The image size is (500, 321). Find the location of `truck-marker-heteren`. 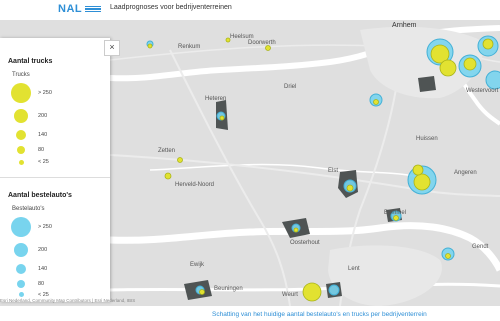

truck-marker-heteren is located at coordinates (222, 118).